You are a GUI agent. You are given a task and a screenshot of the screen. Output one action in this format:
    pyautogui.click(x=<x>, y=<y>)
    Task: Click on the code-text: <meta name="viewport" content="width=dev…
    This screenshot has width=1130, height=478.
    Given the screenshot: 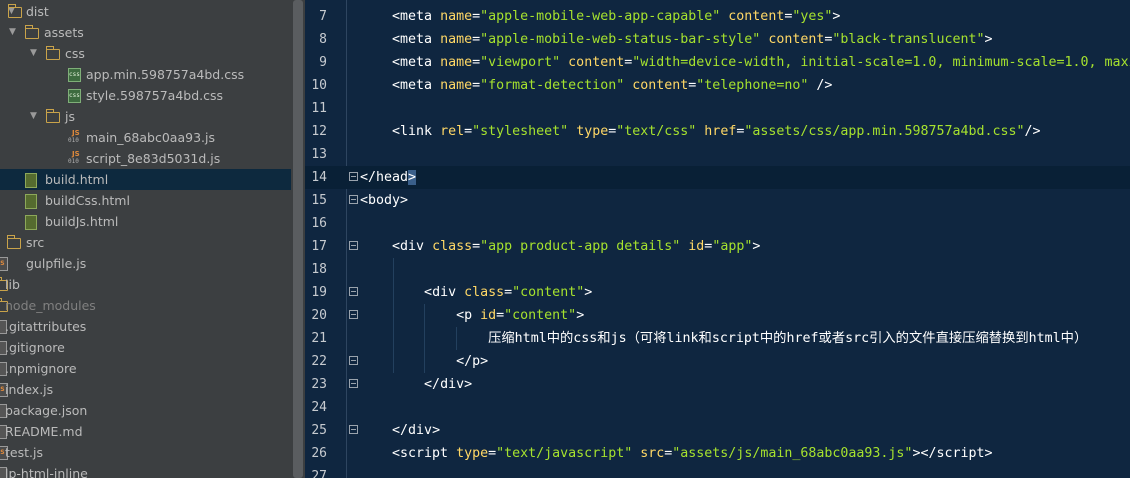 What is the action you would take?
    pyautogui.click(x=745, y=62)
    